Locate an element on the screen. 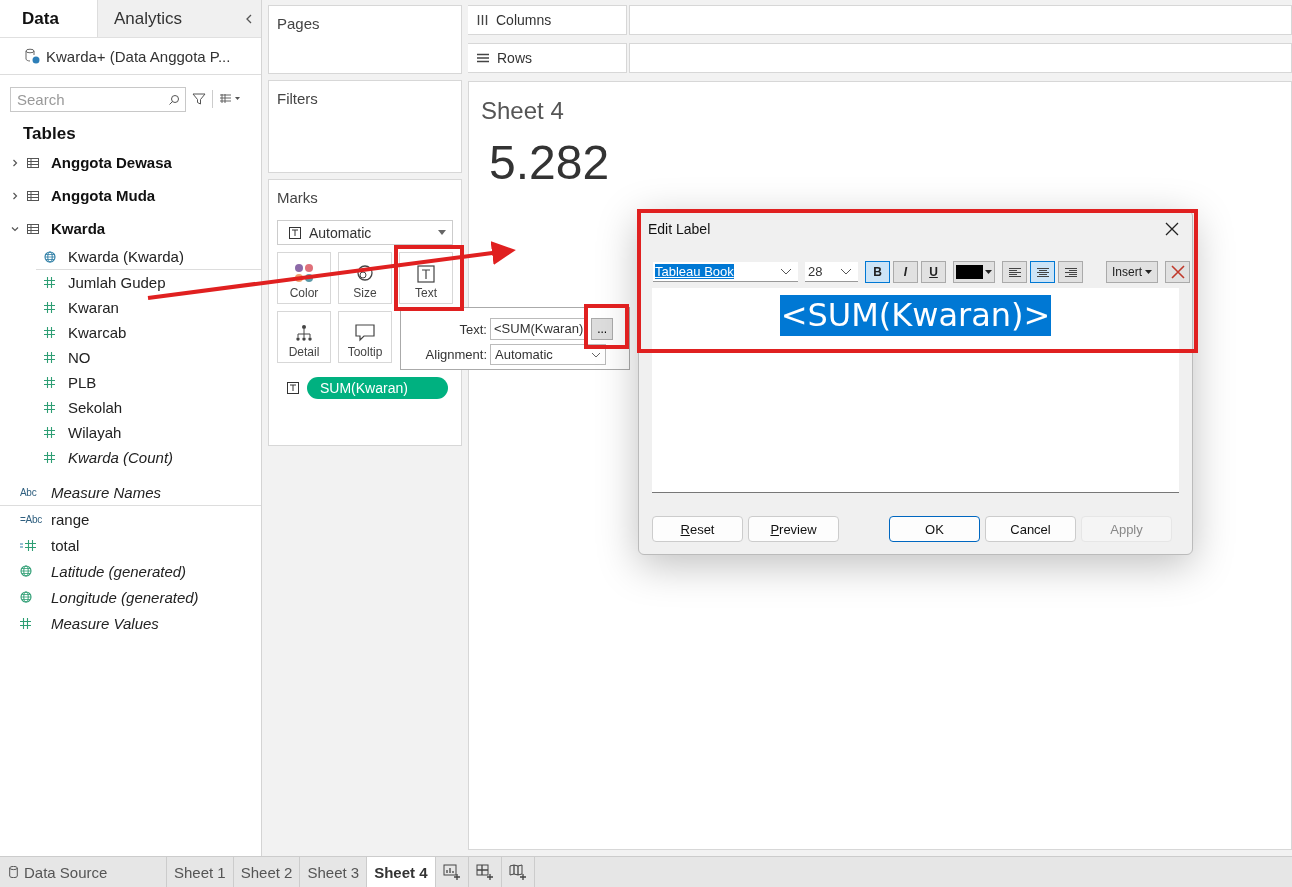 This screenshot has height=887, width=1292. dropdown-caret-icon is located at coordinates (442, 232).